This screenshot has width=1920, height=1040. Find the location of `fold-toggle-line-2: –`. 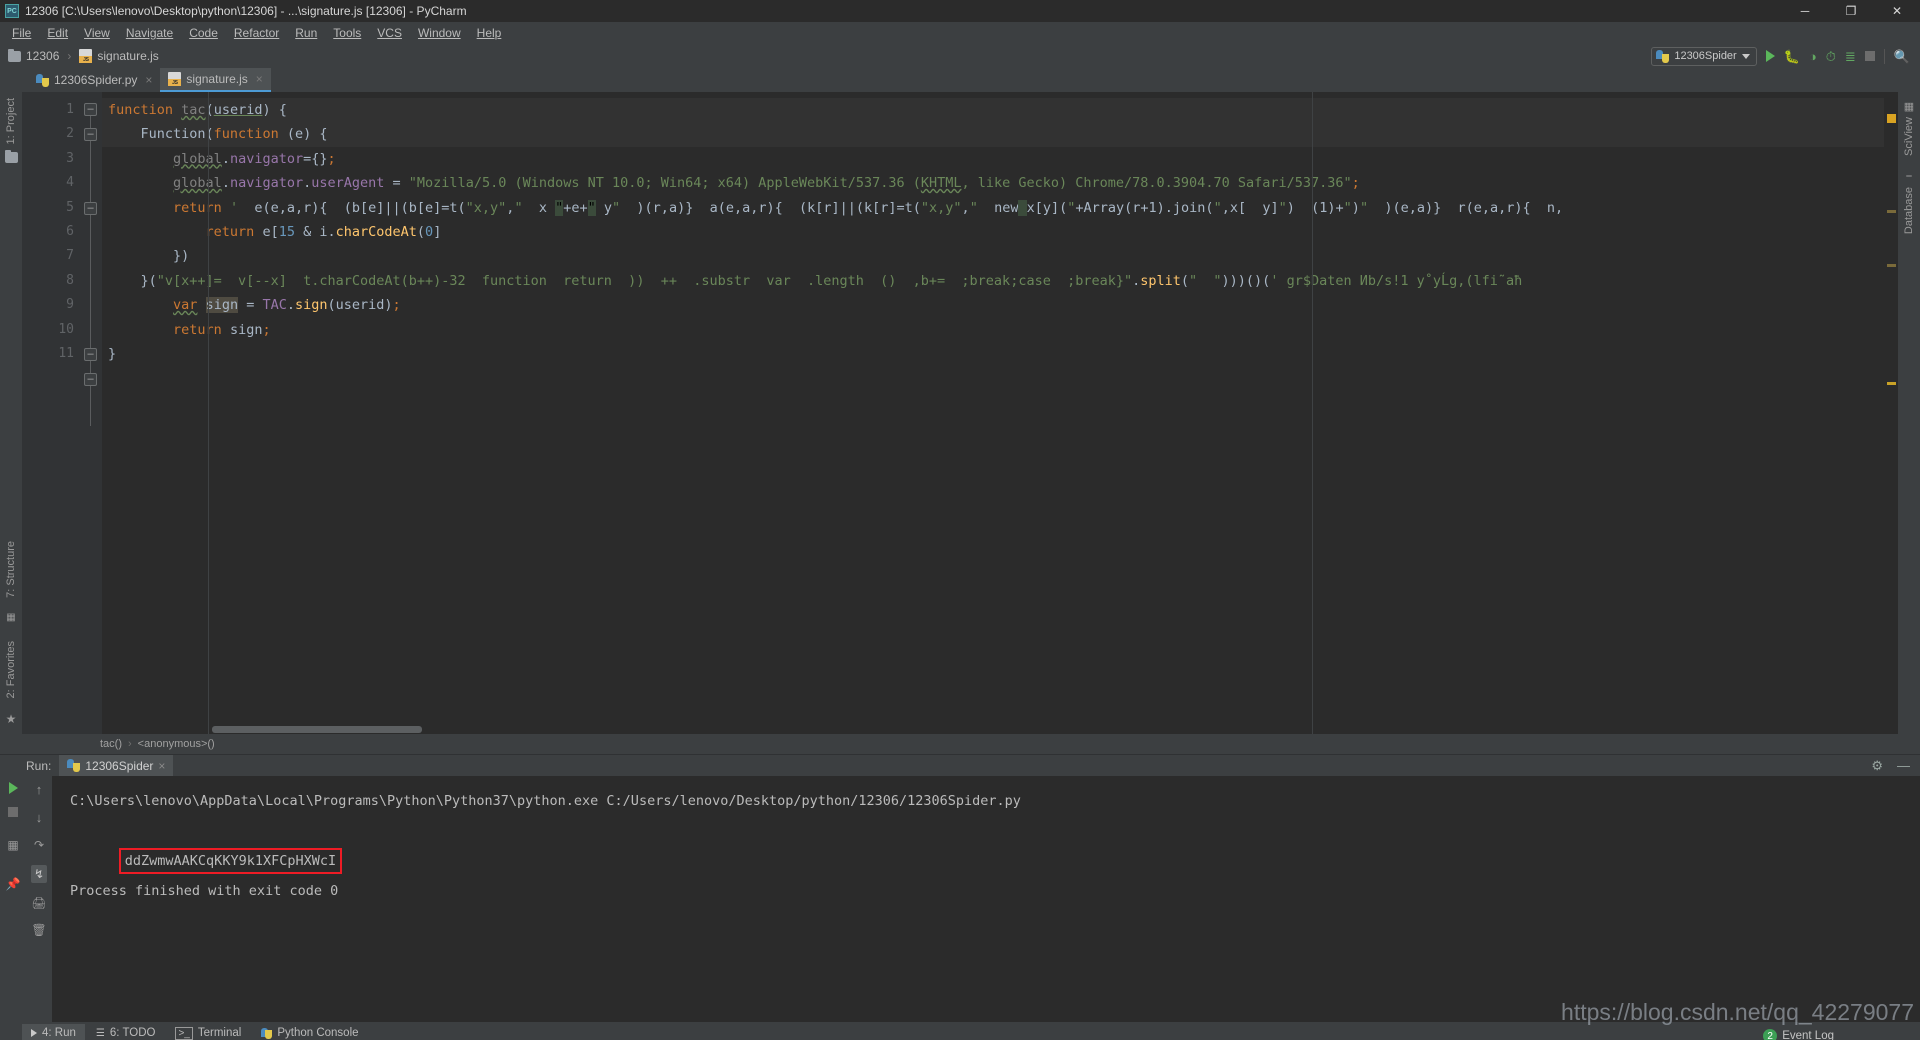

fold-toggle-line-2: – is located at coordinates (90, 134).